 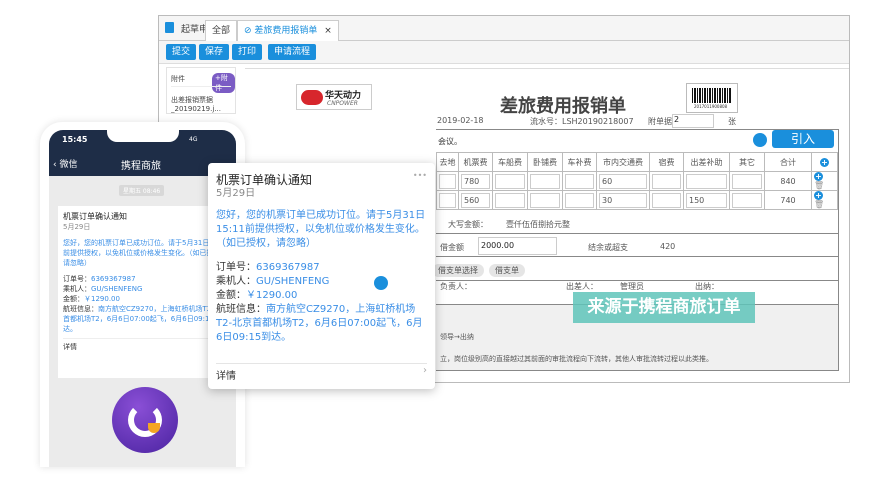 What do you see at coordinates (824, 162) in the screenshot?
I see `add-row-icon: +` at bounding box center [824, 162].